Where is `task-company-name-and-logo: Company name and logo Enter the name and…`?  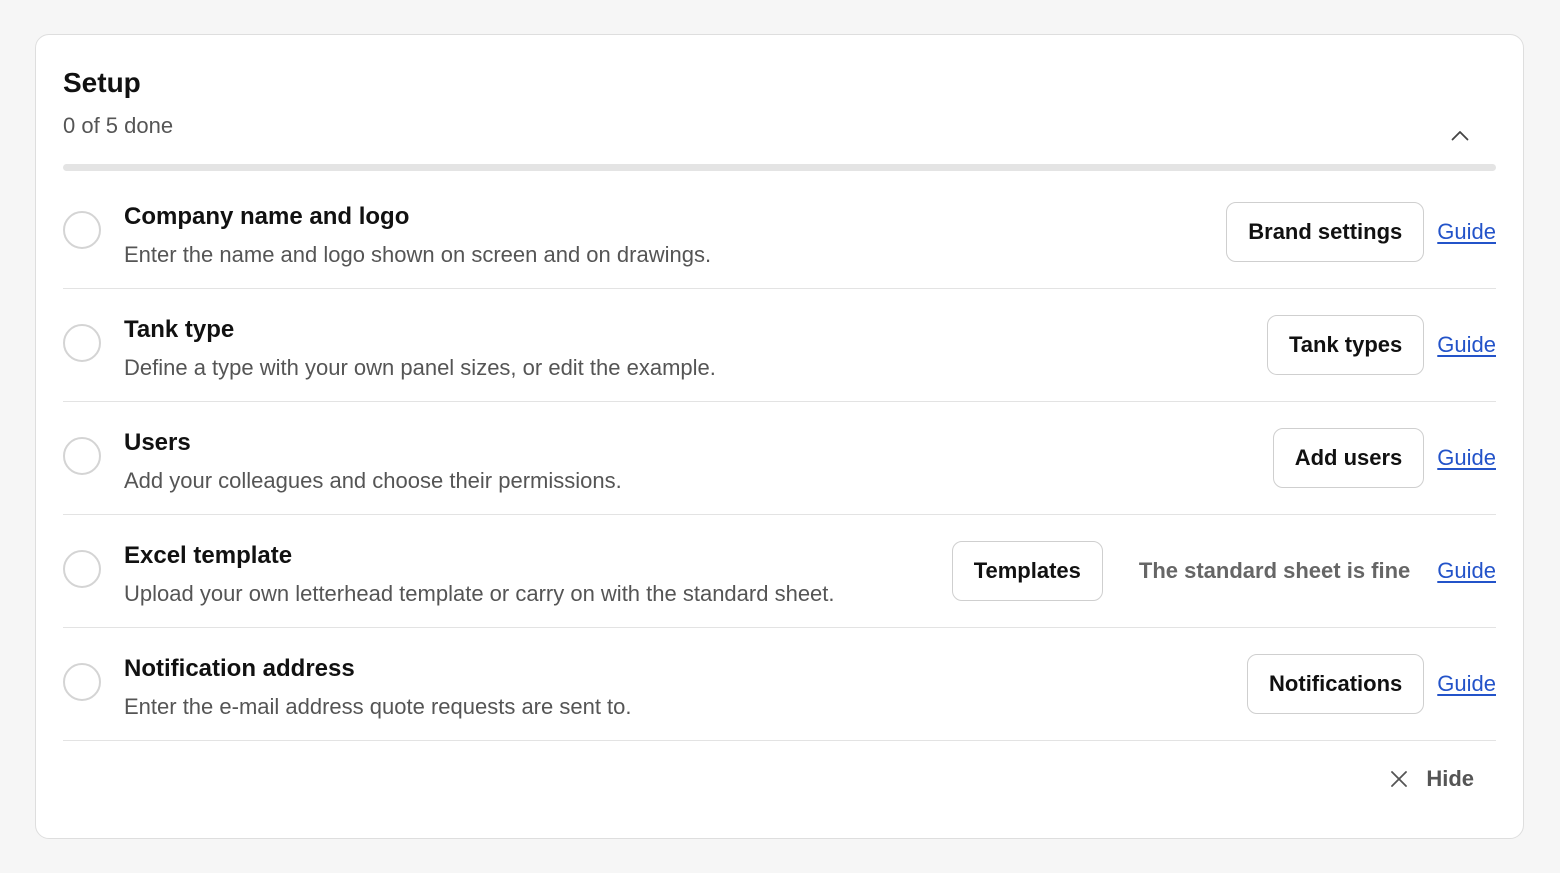
task-company-name-and-logo: Company name and logo Enter the name and… is located at coordinates (779, 232).